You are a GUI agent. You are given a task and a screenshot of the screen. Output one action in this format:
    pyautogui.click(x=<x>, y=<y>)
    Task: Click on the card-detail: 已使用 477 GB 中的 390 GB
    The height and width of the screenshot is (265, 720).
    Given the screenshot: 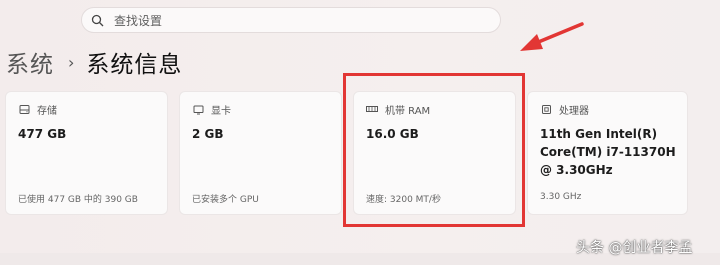 What is the action you would take?
    pyautogui.click(x=78, y=200)
    